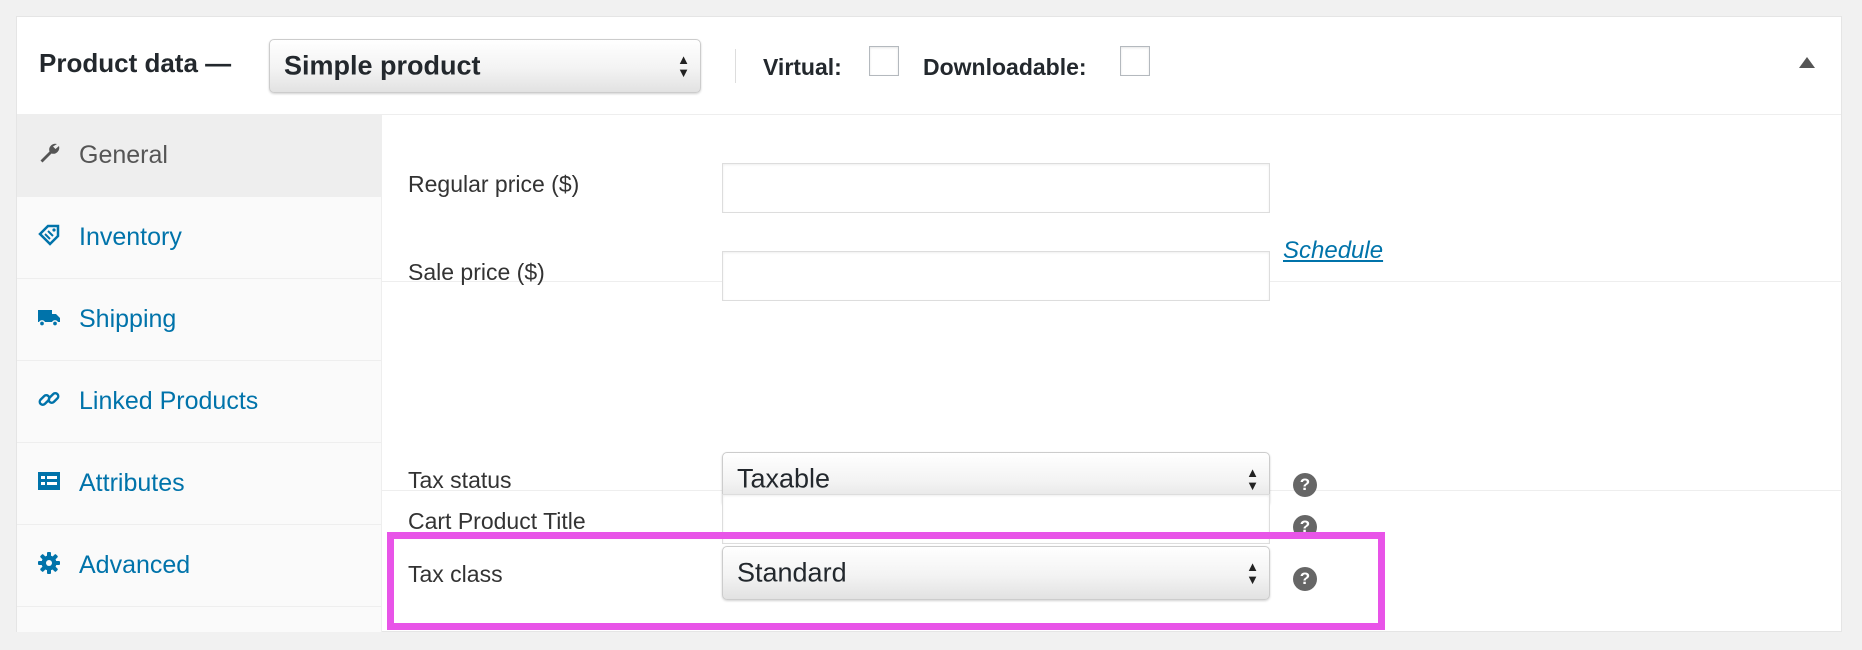  I want to click on regular-price-label: Regular price ($), so click(494, 184).